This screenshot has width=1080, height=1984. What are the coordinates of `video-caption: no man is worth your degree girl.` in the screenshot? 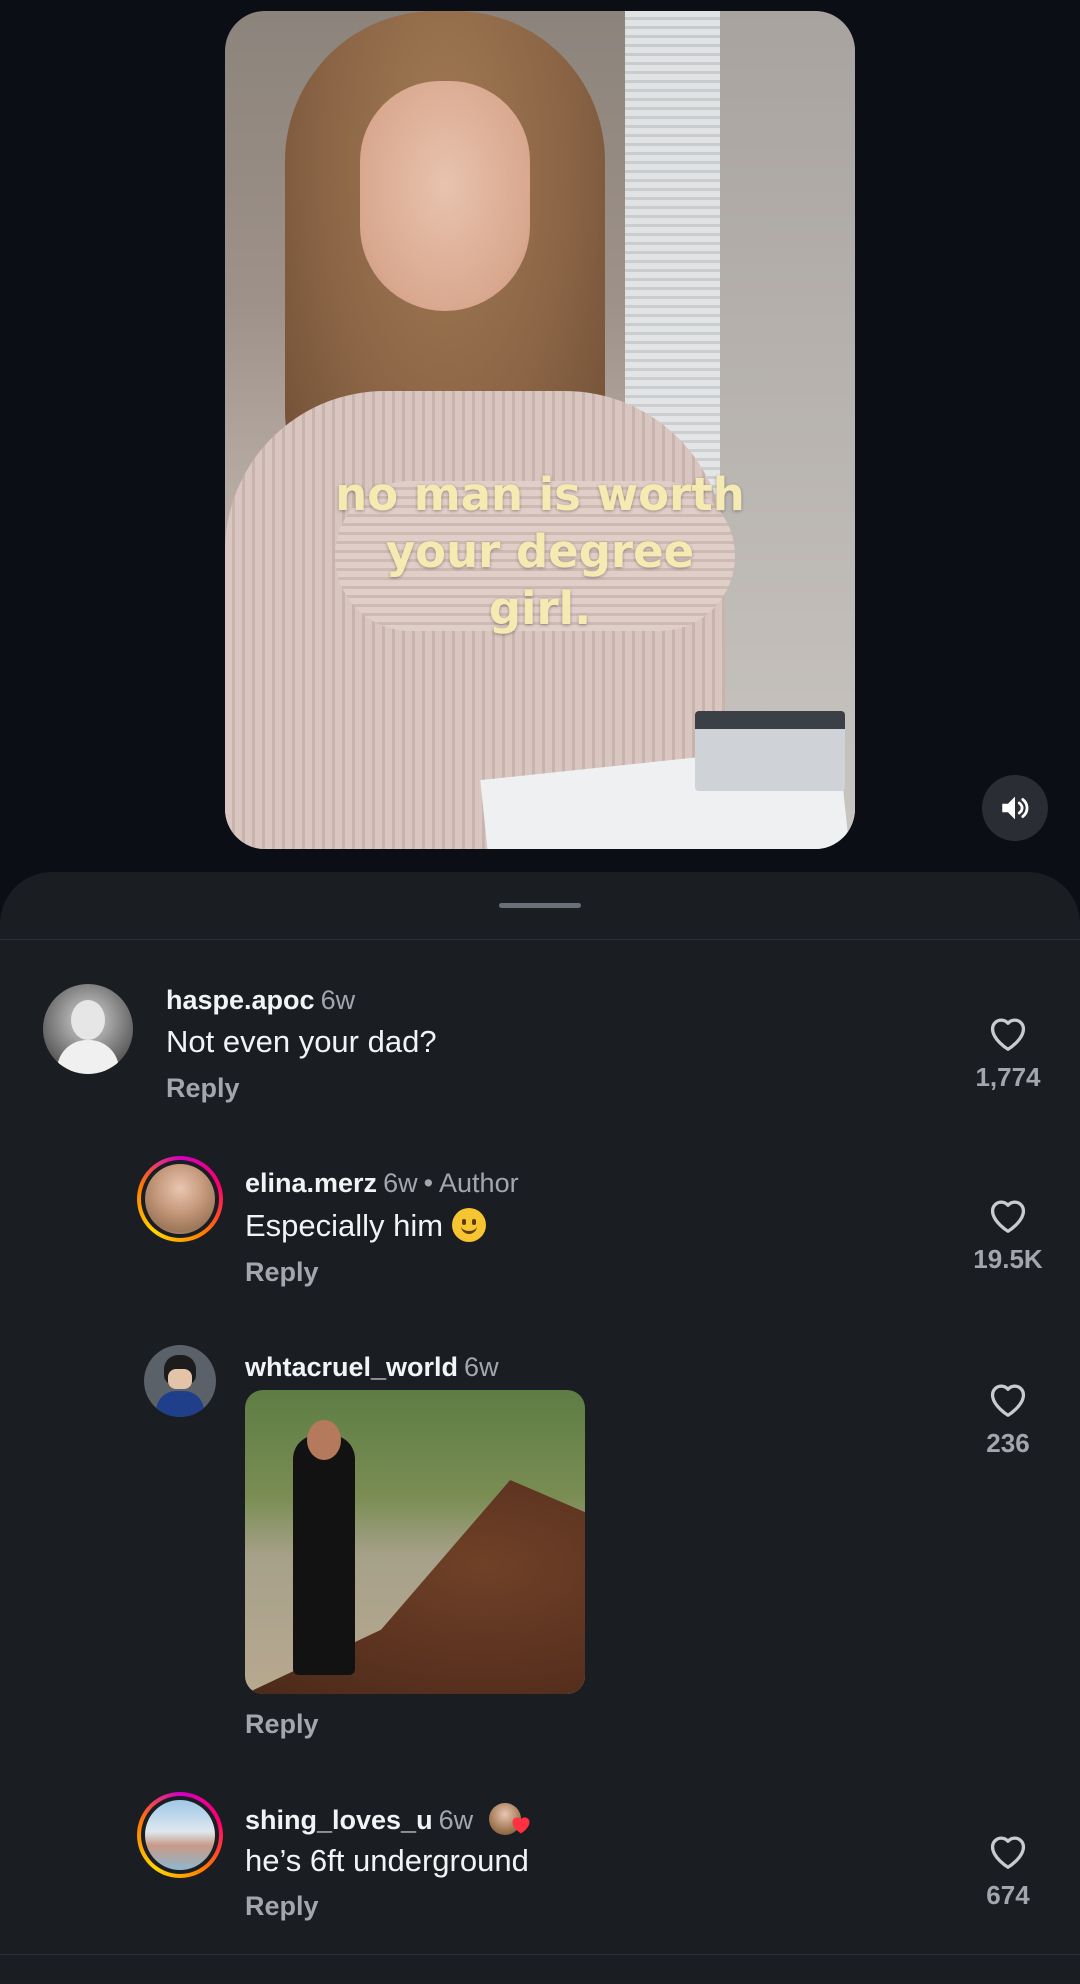 It's located at (540, 551).